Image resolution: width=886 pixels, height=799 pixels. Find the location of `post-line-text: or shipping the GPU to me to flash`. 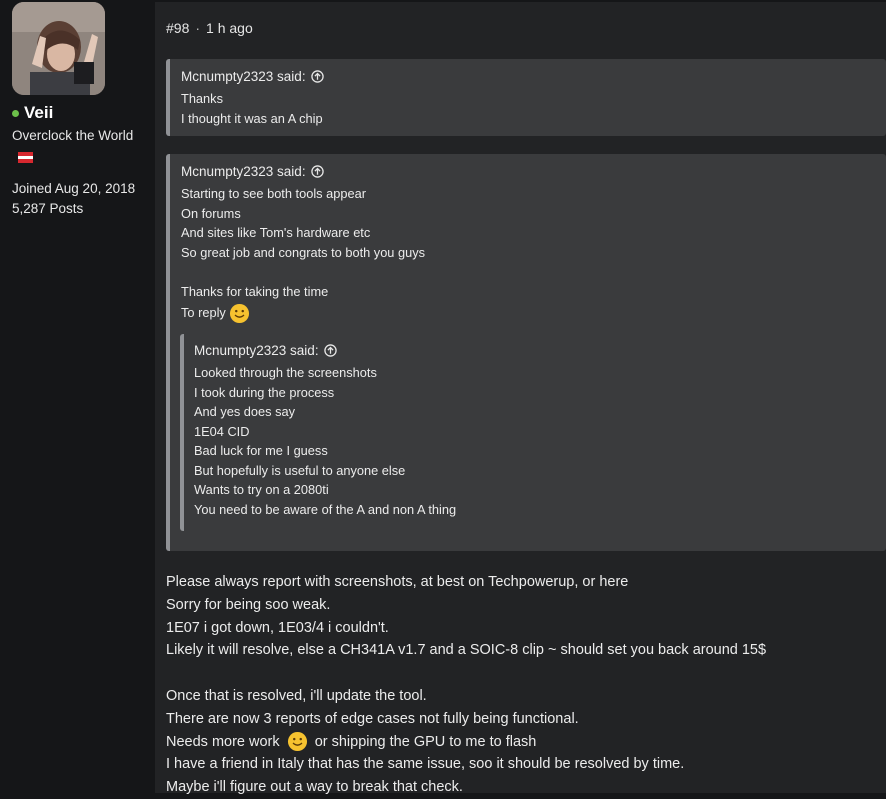

post-line-text: or shipping the GPU to me to flash is located at coordinates (425, 741).